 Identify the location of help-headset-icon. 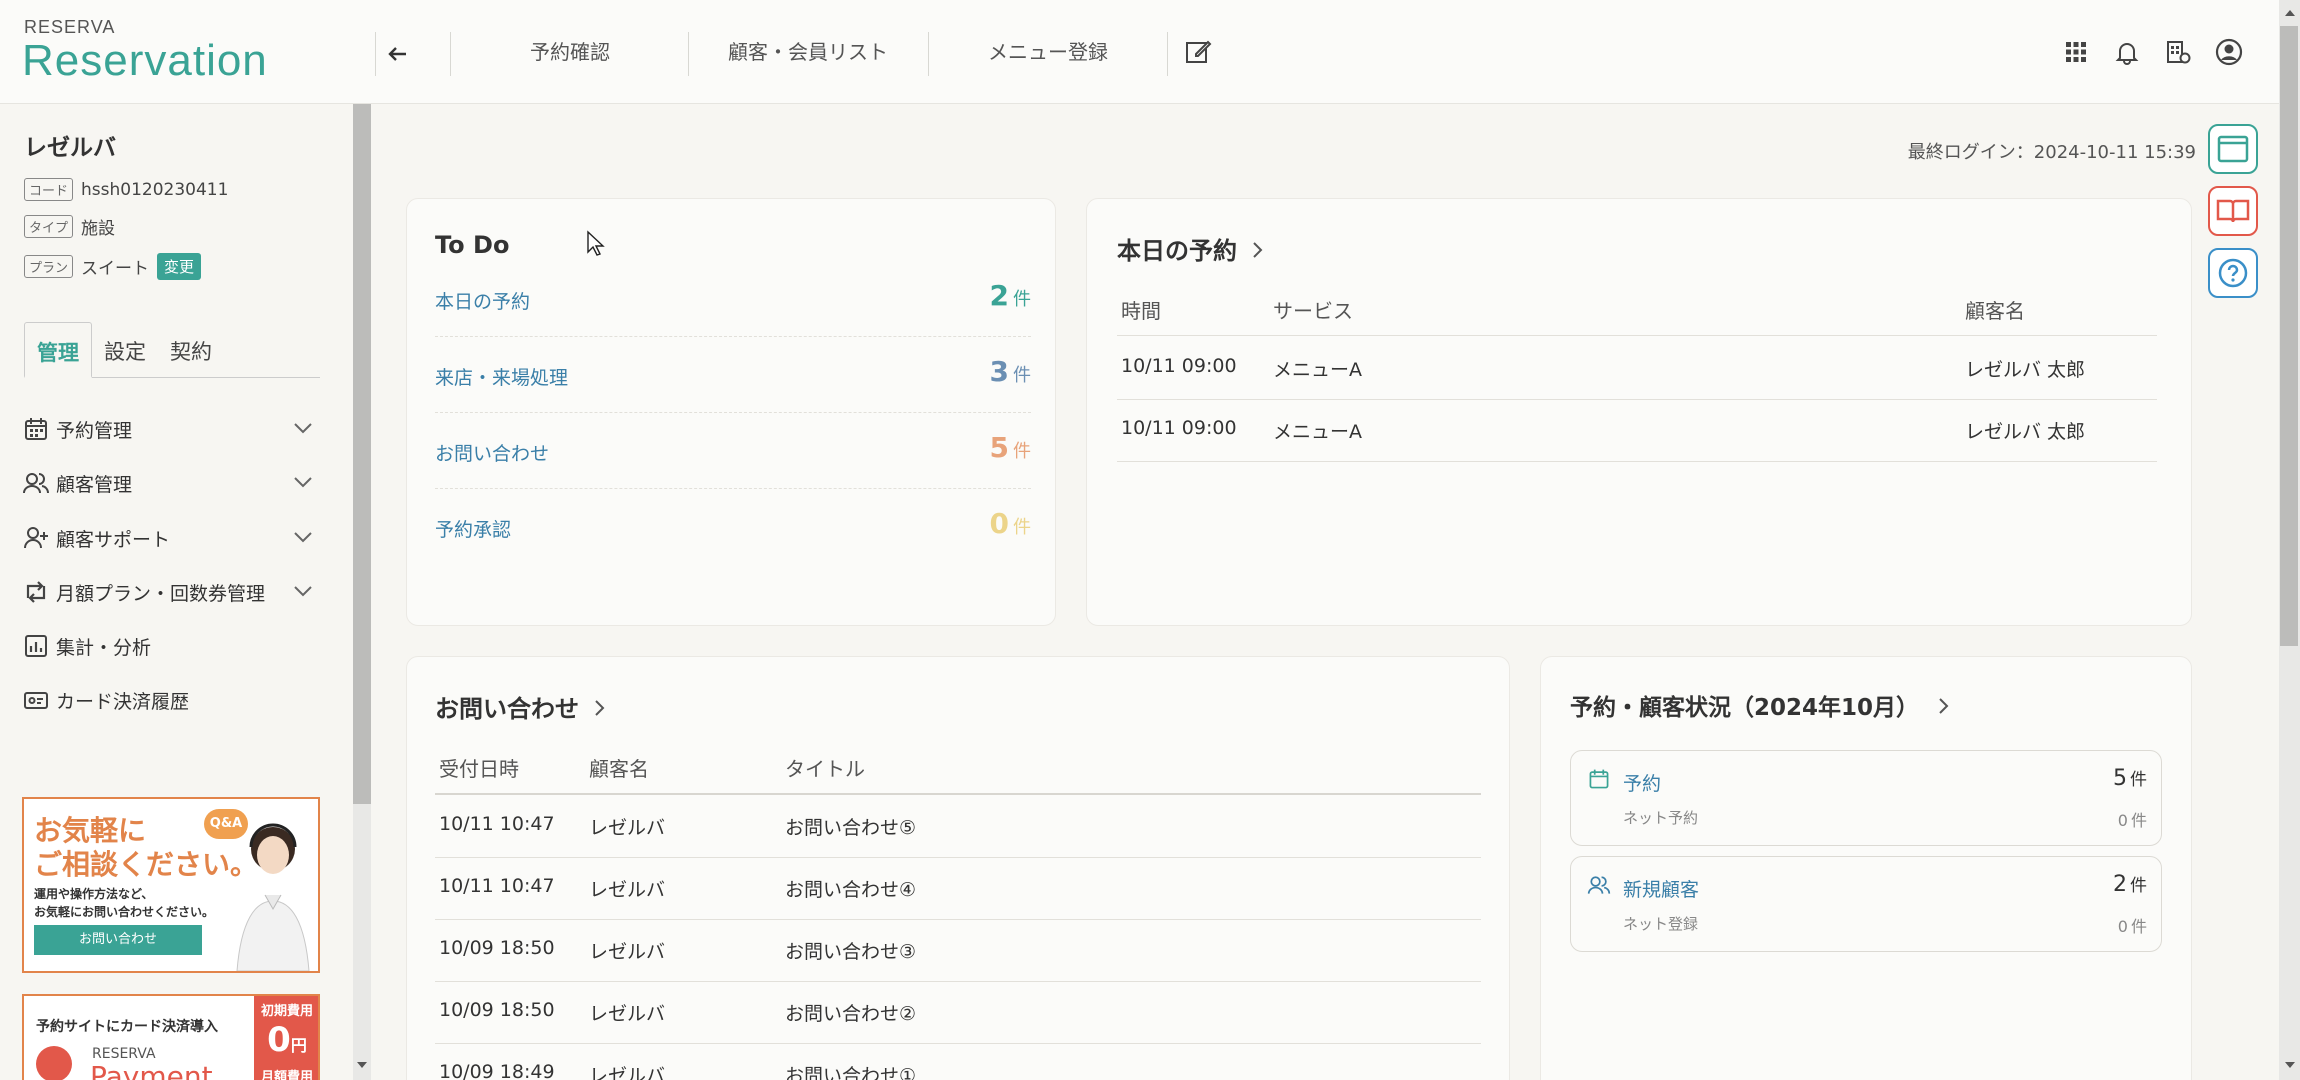
(2233, 273).